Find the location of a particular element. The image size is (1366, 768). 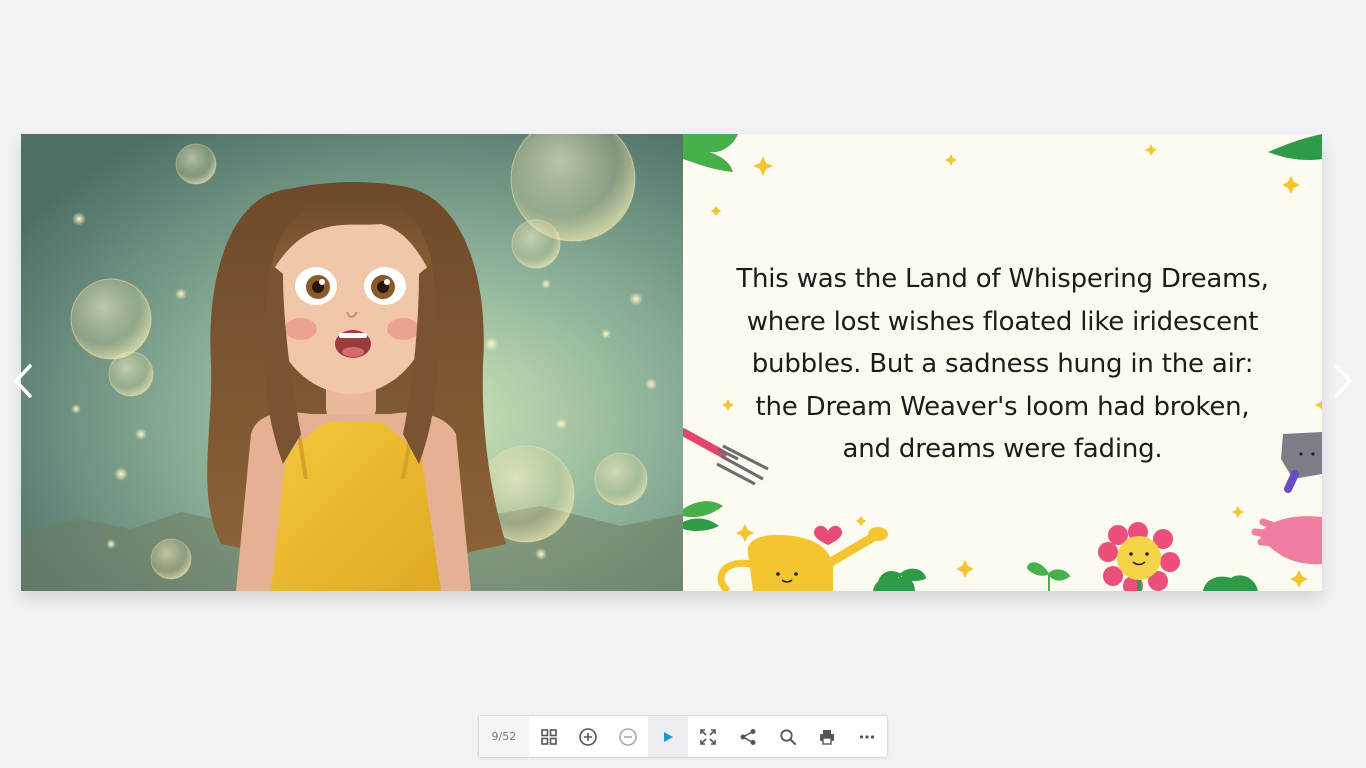

page-counter: 9/52 is located at coordinates (504, 736).